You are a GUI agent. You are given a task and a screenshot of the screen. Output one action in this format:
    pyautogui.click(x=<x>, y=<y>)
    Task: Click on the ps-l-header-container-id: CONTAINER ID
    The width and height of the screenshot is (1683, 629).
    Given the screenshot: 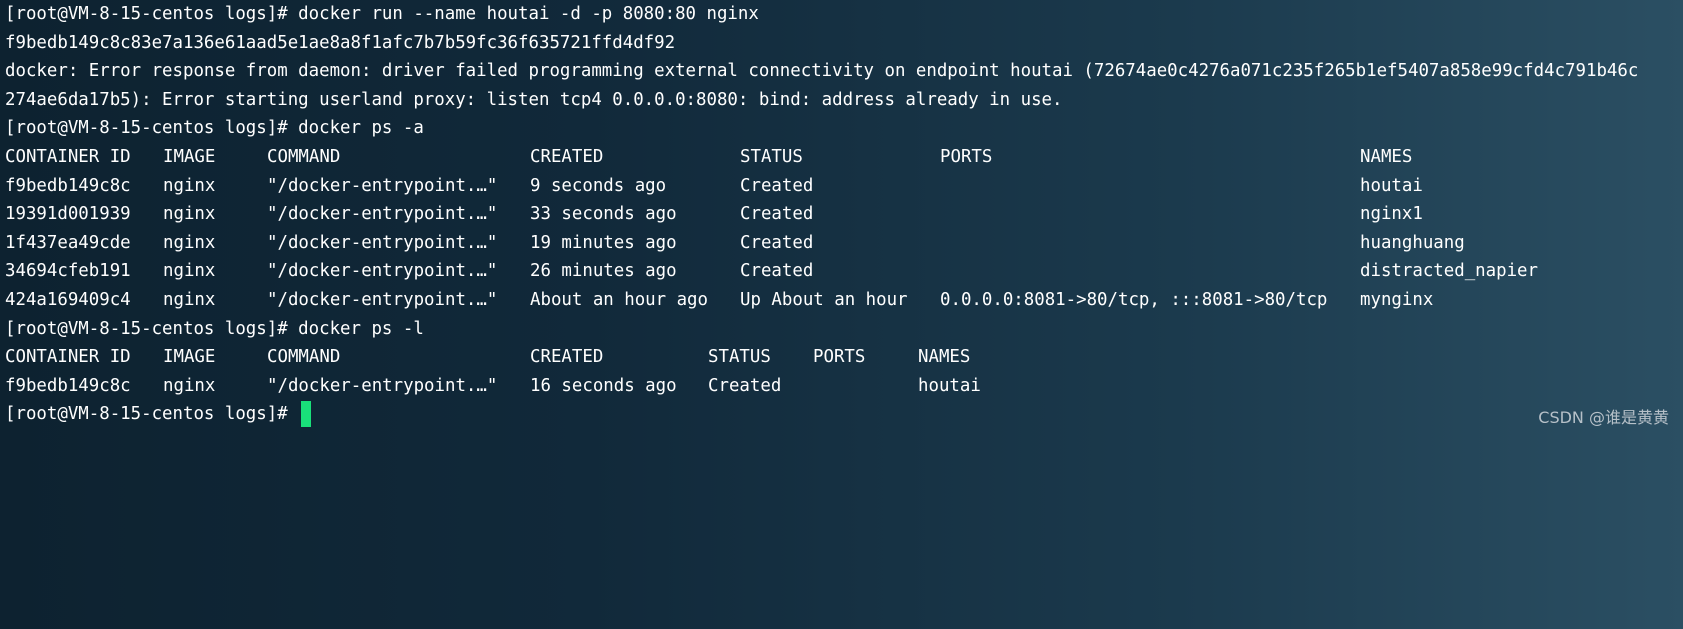 What is the action you would take?
    pyautogui.click(x=68, y=357)
    